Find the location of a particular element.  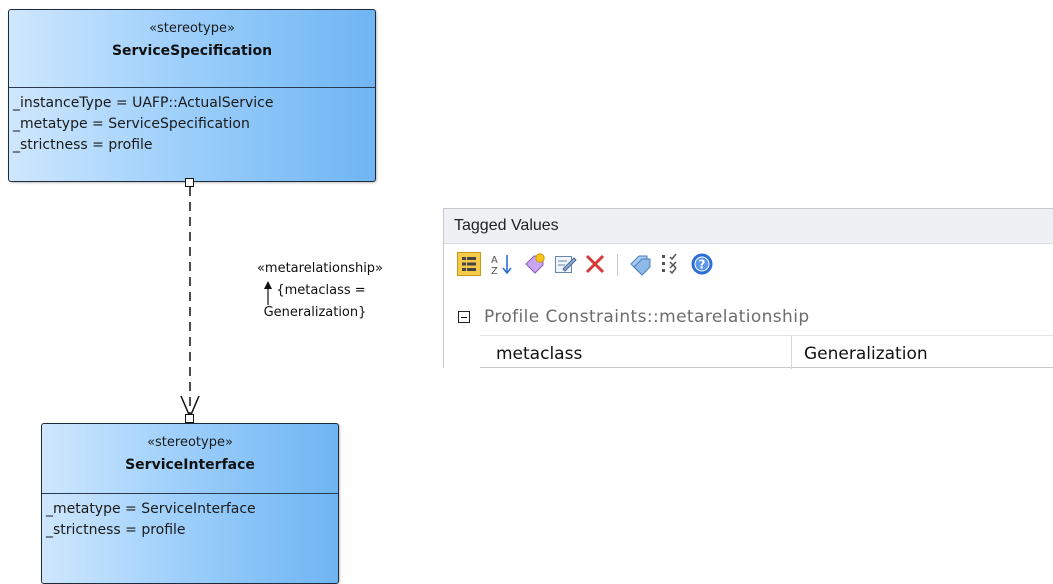

edit-notes-icon is located at coordinates (565, 264).